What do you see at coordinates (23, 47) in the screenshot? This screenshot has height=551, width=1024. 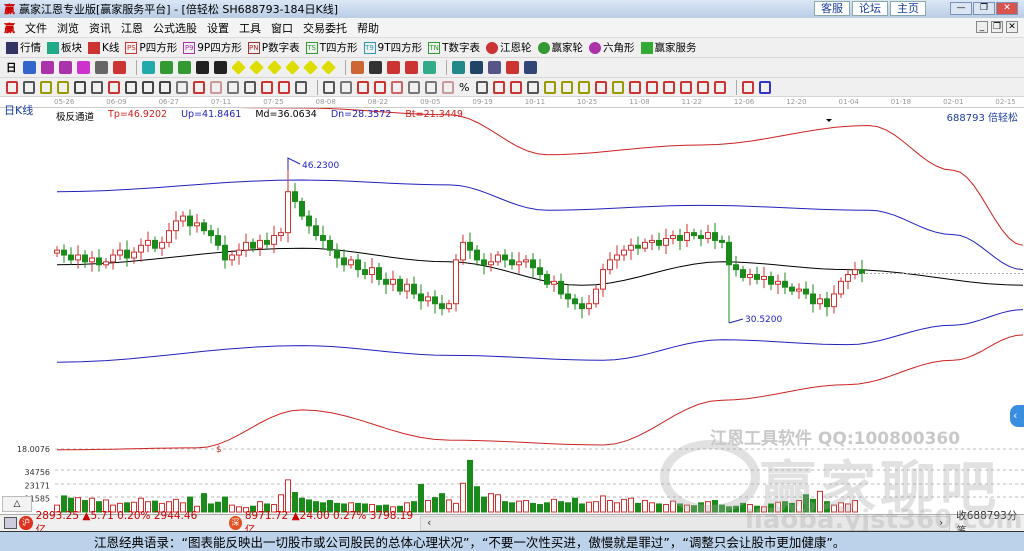 I see `toolbar-grid-button: 行情` at bounding box center [23, 47].